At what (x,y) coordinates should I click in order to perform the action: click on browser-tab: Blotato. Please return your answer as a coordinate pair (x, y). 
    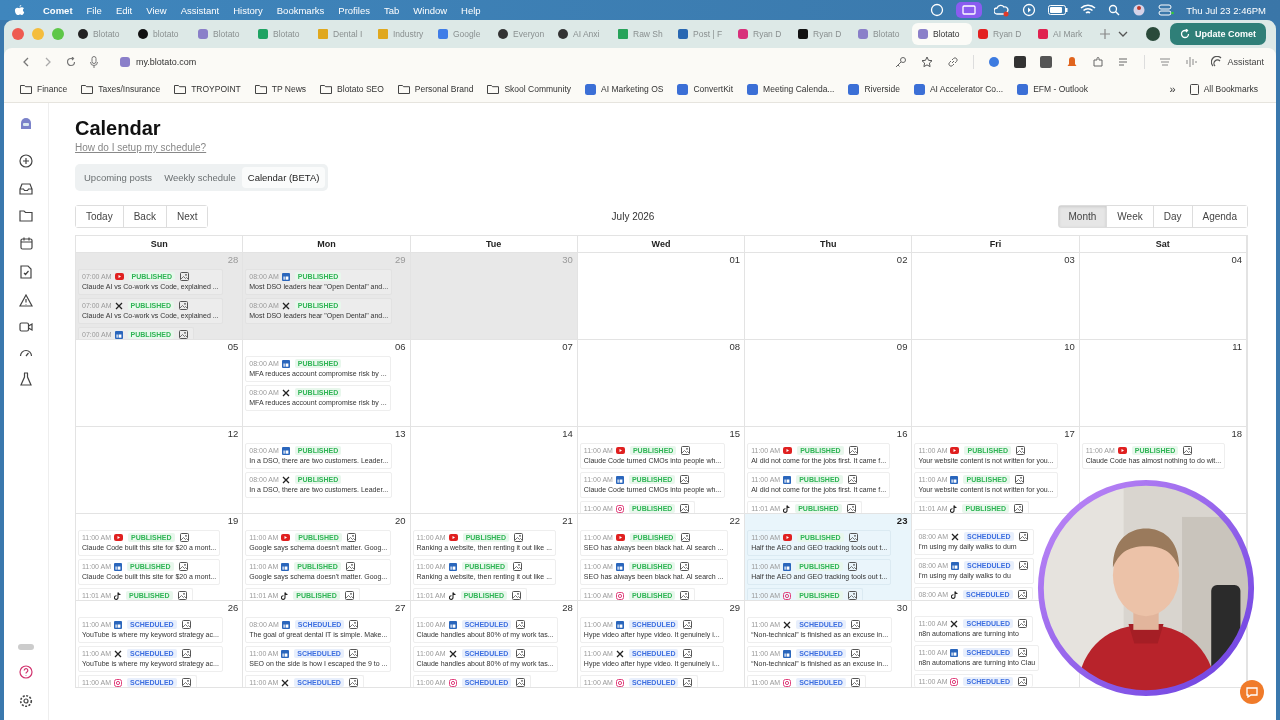
    Looking at the image, I should click on (942, 34).